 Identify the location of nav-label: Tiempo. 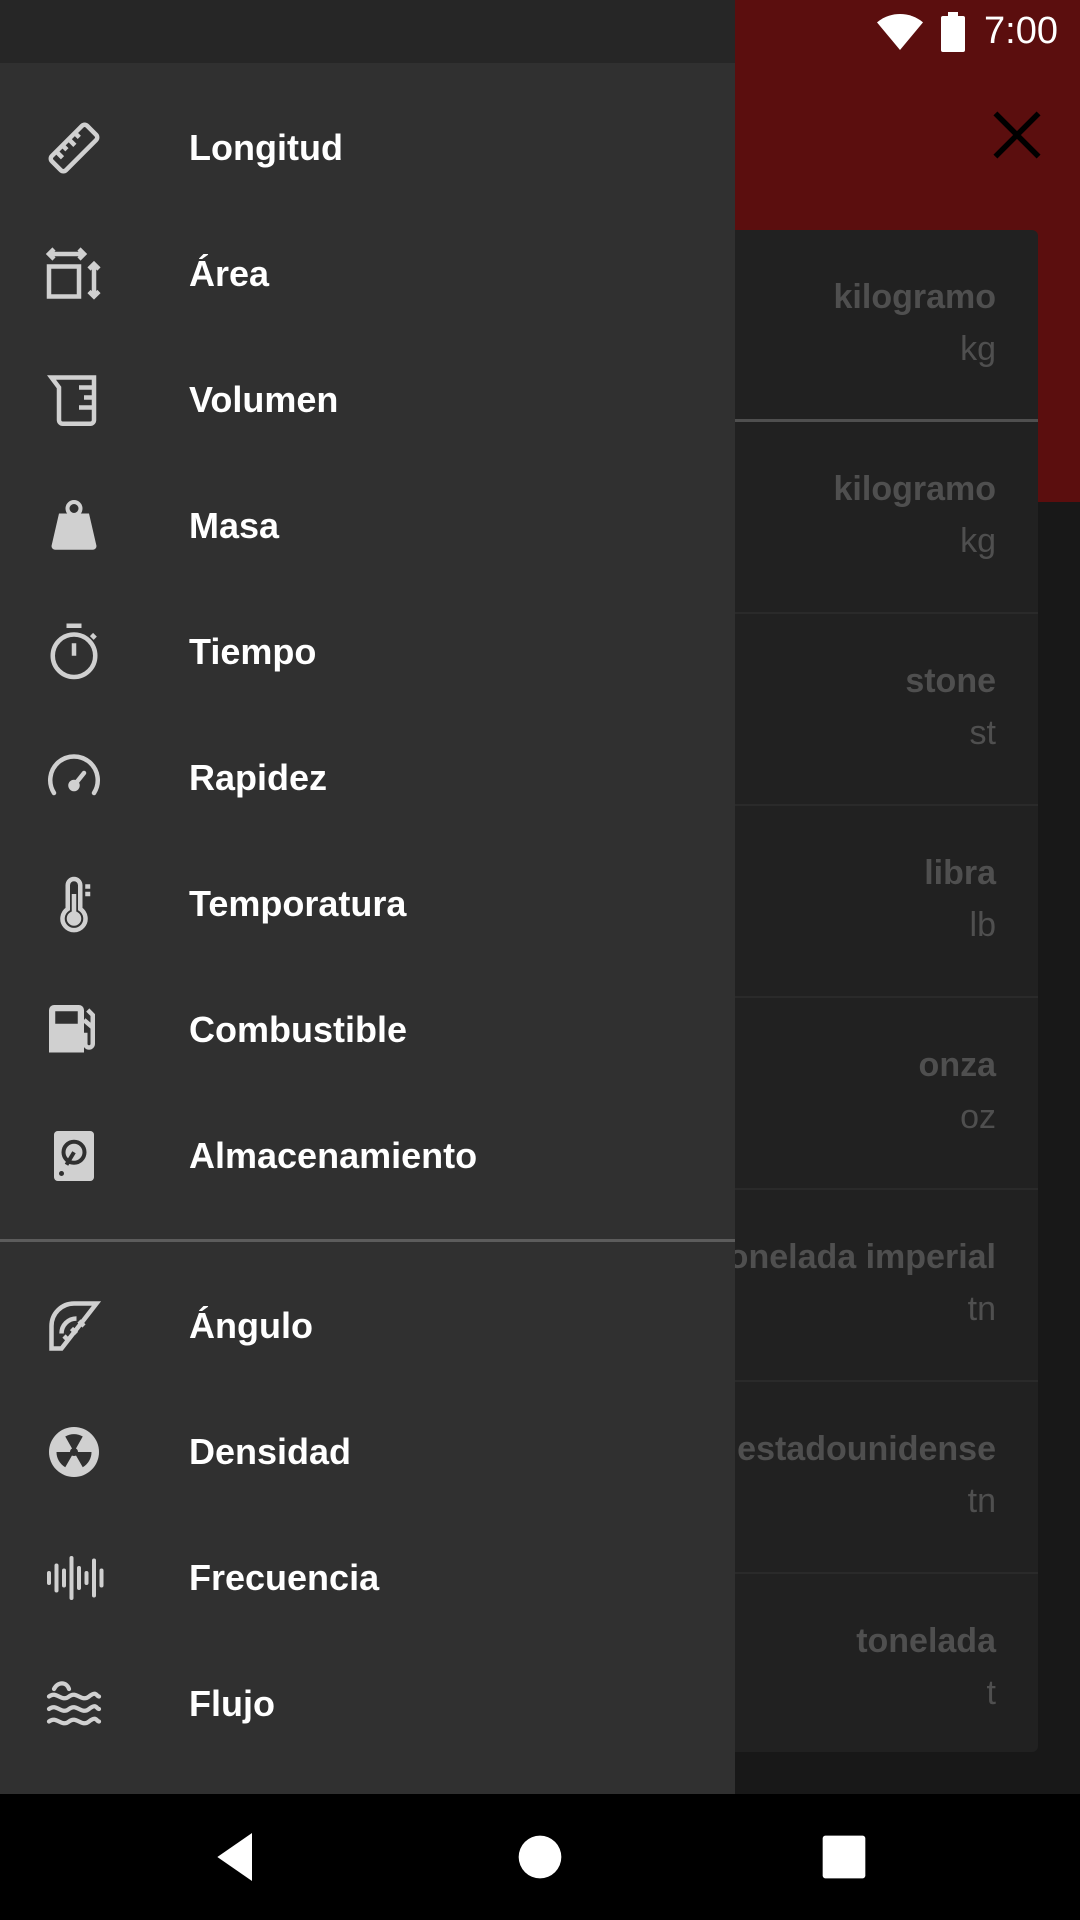
(253, 651).